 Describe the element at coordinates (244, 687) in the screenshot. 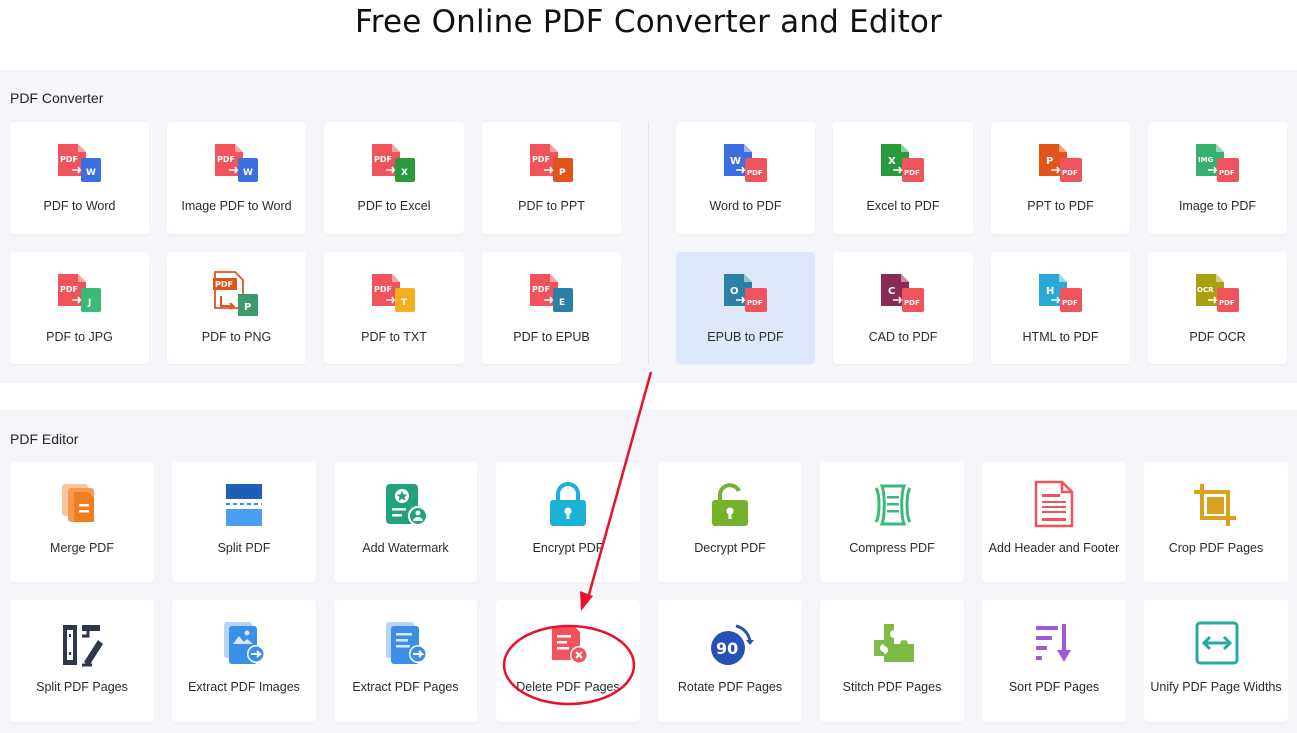

I see `tool-label: Extract PDF Images` at that location.